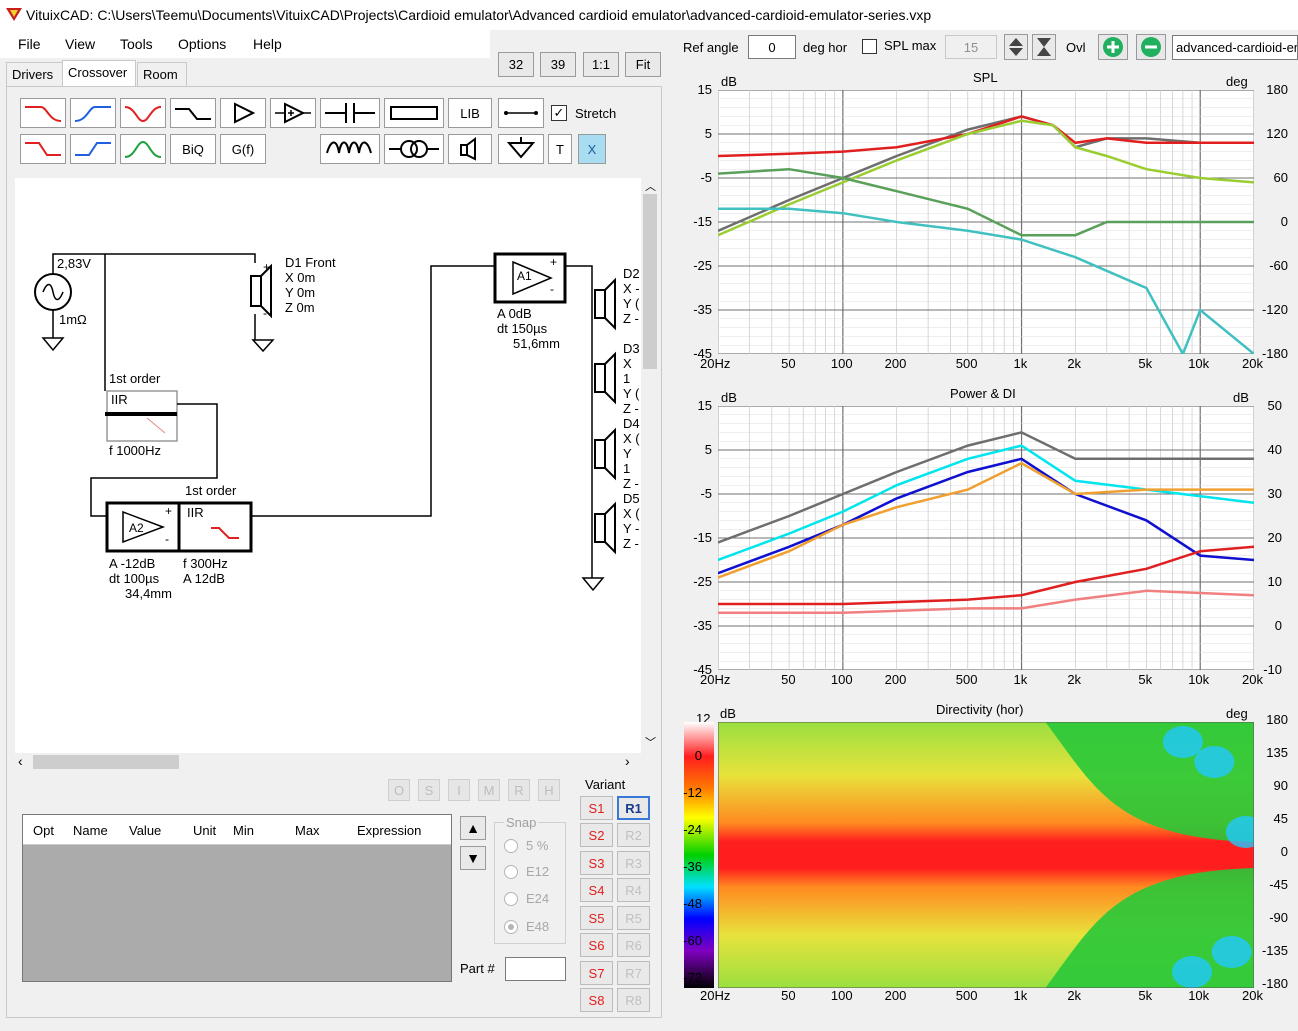 The image size is (1298, 1031). What do you see at coordinates (470, 149) in the screenshot?
I see `driver-button` at bounding box center [470, 149].